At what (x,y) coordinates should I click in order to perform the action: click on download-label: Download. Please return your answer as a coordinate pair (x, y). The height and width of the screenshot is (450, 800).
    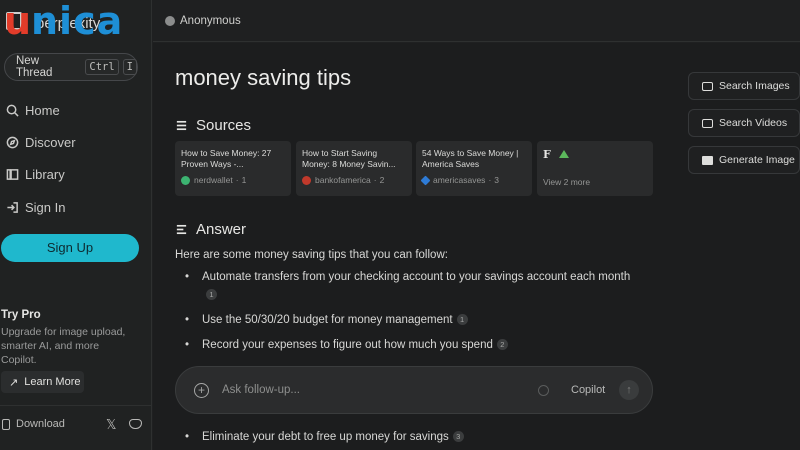
    Looking at the image, I should click on (40, 424).